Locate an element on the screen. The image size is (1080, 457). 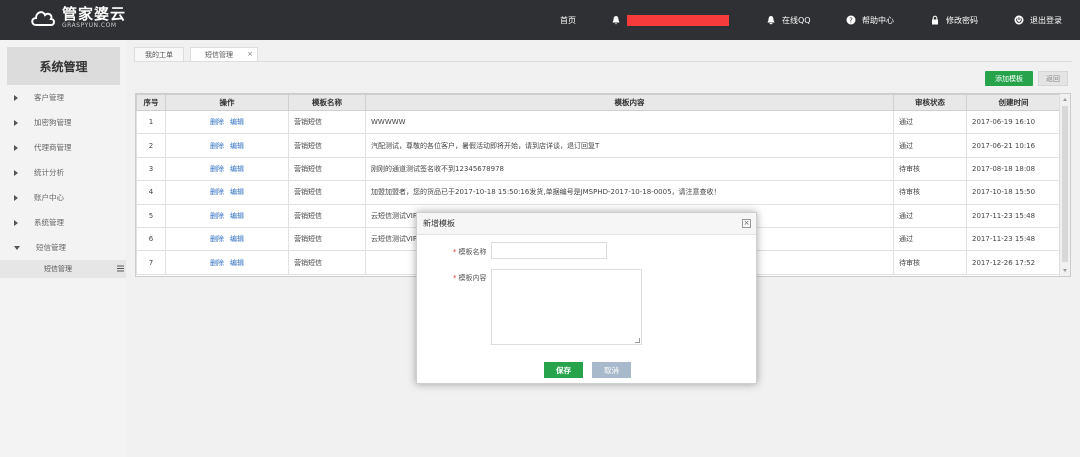
question-icon: ? is located at coordinates (851, 20).